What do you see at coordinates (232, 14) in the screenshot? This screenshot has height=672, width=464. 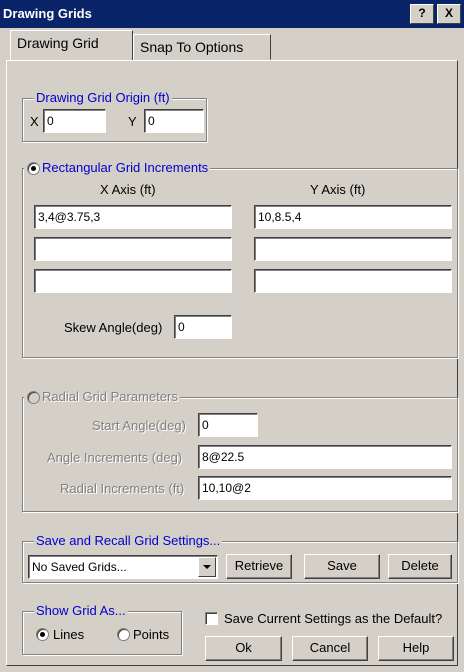 I see `title-bar: Drawing Grids` at bounding box center [232, 14].